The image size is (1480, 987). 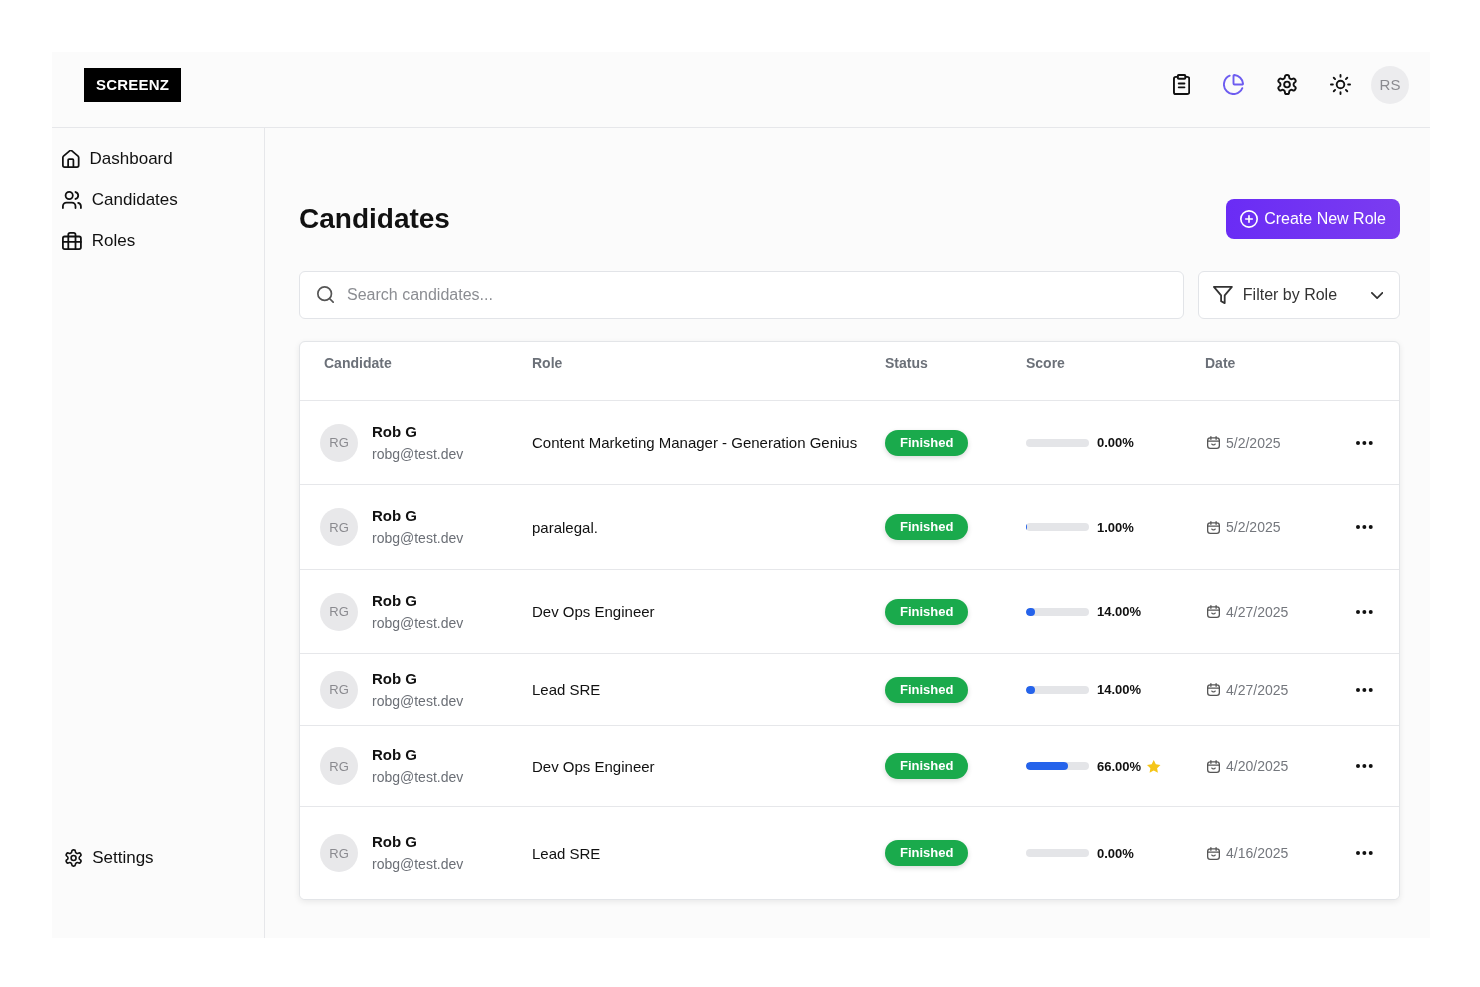 I want to click on column-header: Role, so click(x=547, y=363).